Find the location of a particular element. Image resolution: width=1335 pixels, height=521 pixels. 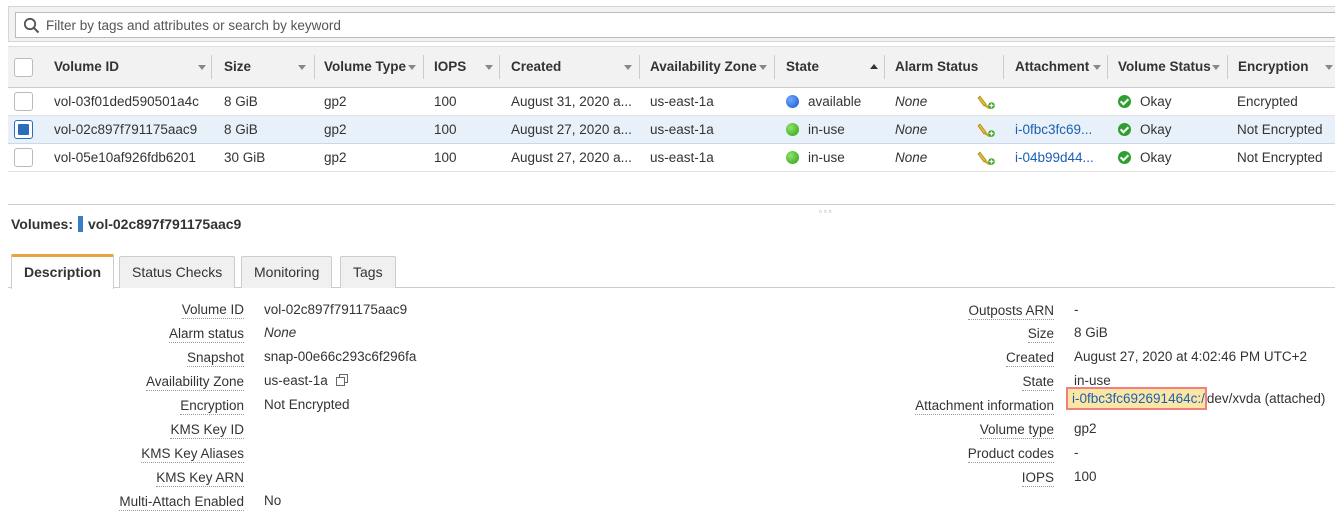

sort-ascending-icon is located at coordinates (874, 66).